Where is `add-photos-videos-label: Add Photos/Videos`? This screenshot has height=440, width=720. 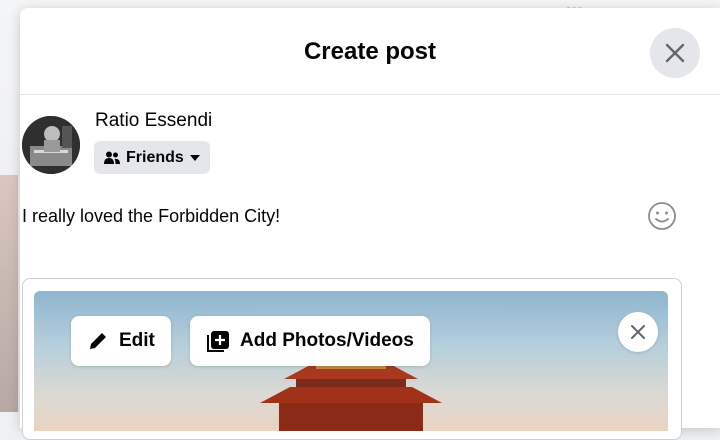
add-photos-videos-label: Add Photos/Videos is located at coordinates (327, 340).